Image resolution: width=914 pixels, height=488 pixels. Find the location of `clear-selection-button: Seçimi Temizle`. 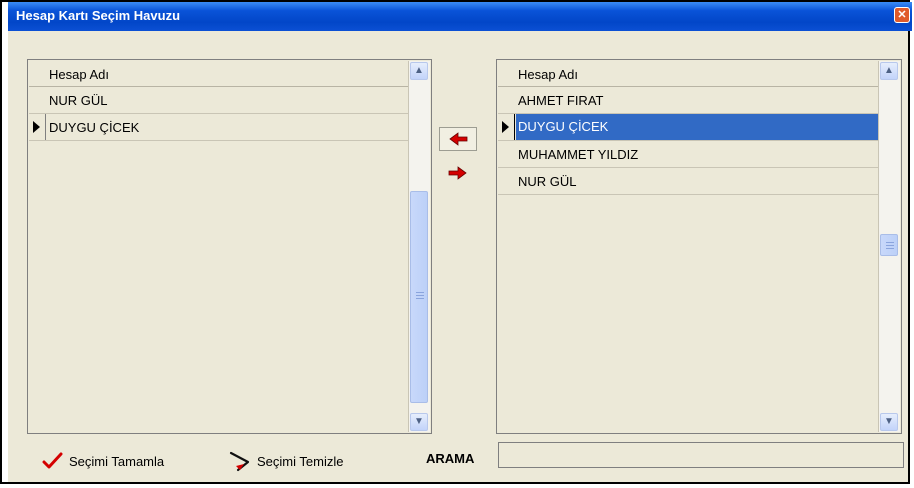

clear-selection-button: Seçimi Temizle is located at coordinates (285, 461).